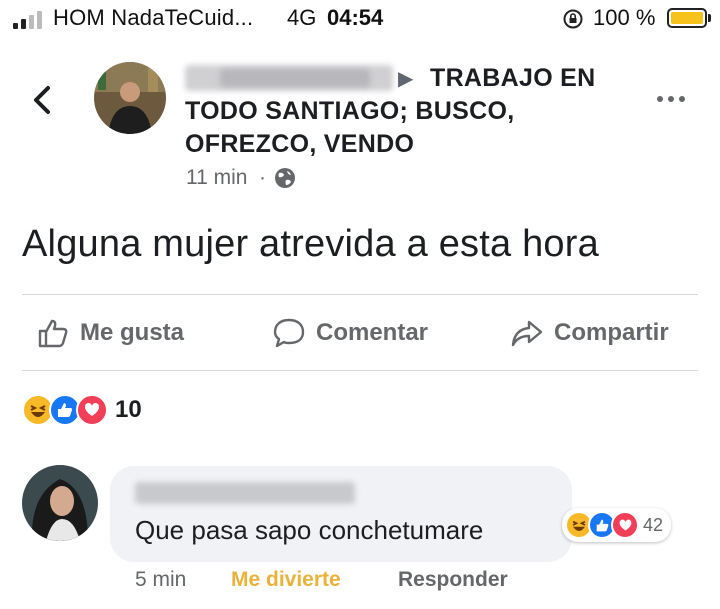 The image size is (720, 609). What do you see at coordinates (453, 580) in the screenshot?
I see `comment-reply-button: Responder` at bounding box center [453, 580].